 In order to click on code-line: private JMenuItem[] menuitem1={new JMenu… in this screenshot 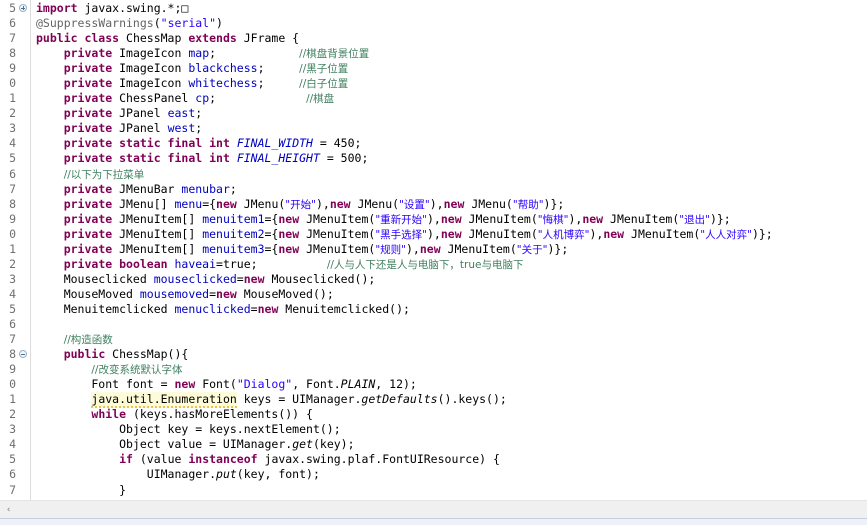, I will do `click(449, 219)`.